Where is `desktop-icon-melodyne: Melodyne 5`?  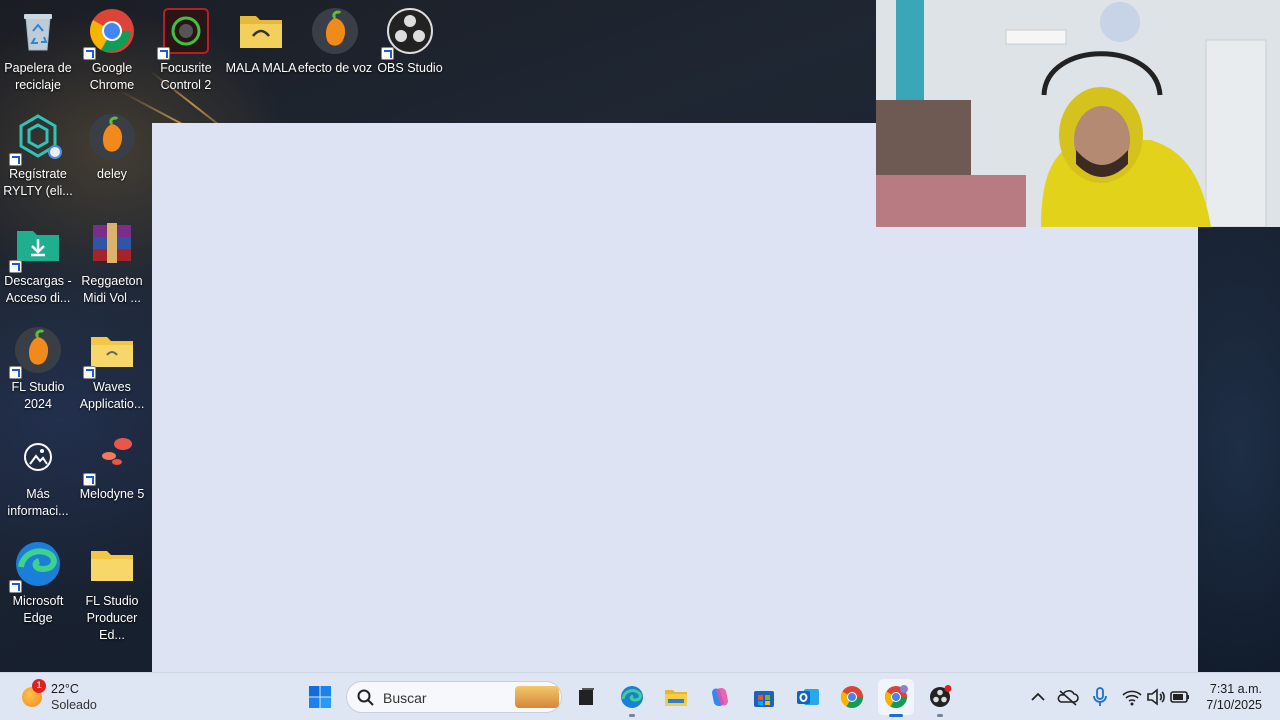
desktop-icon-melodyne: Melodyne 5 is located at coordinates (112, 467).